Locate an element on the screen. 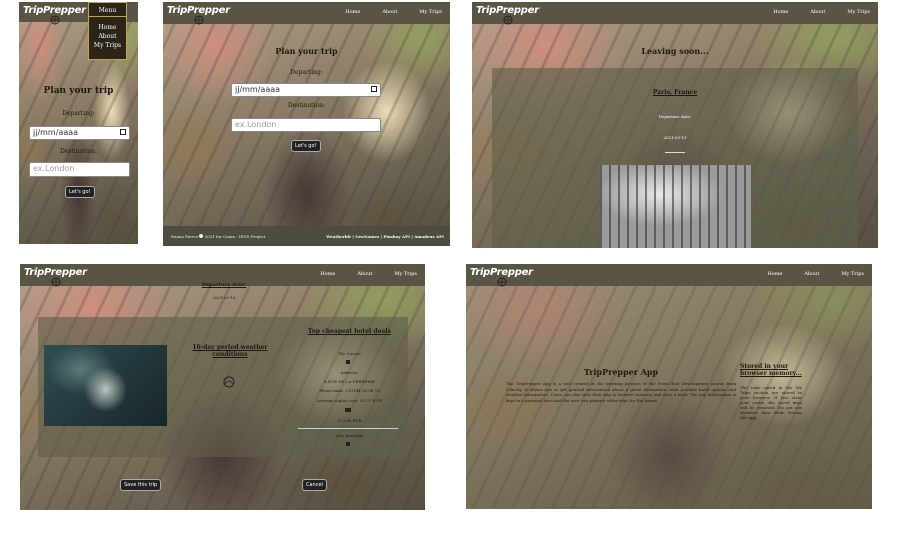 The image size is (900, 542). hotel-price-line: Average nights cost: 51.07 EUR is located at coordinates (349, 400).